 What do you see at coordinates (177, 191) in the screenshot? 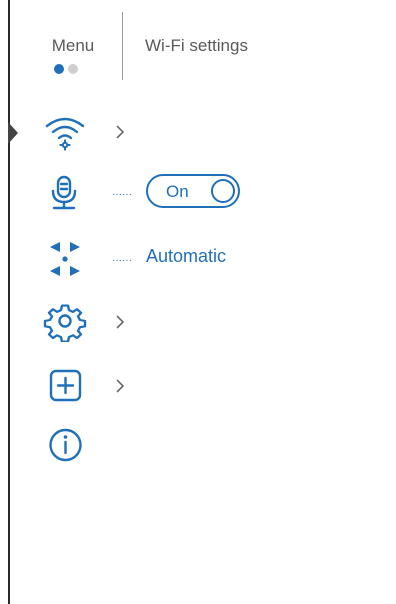
I see `toggle-state-label: On` at bounding box center [177, 191].